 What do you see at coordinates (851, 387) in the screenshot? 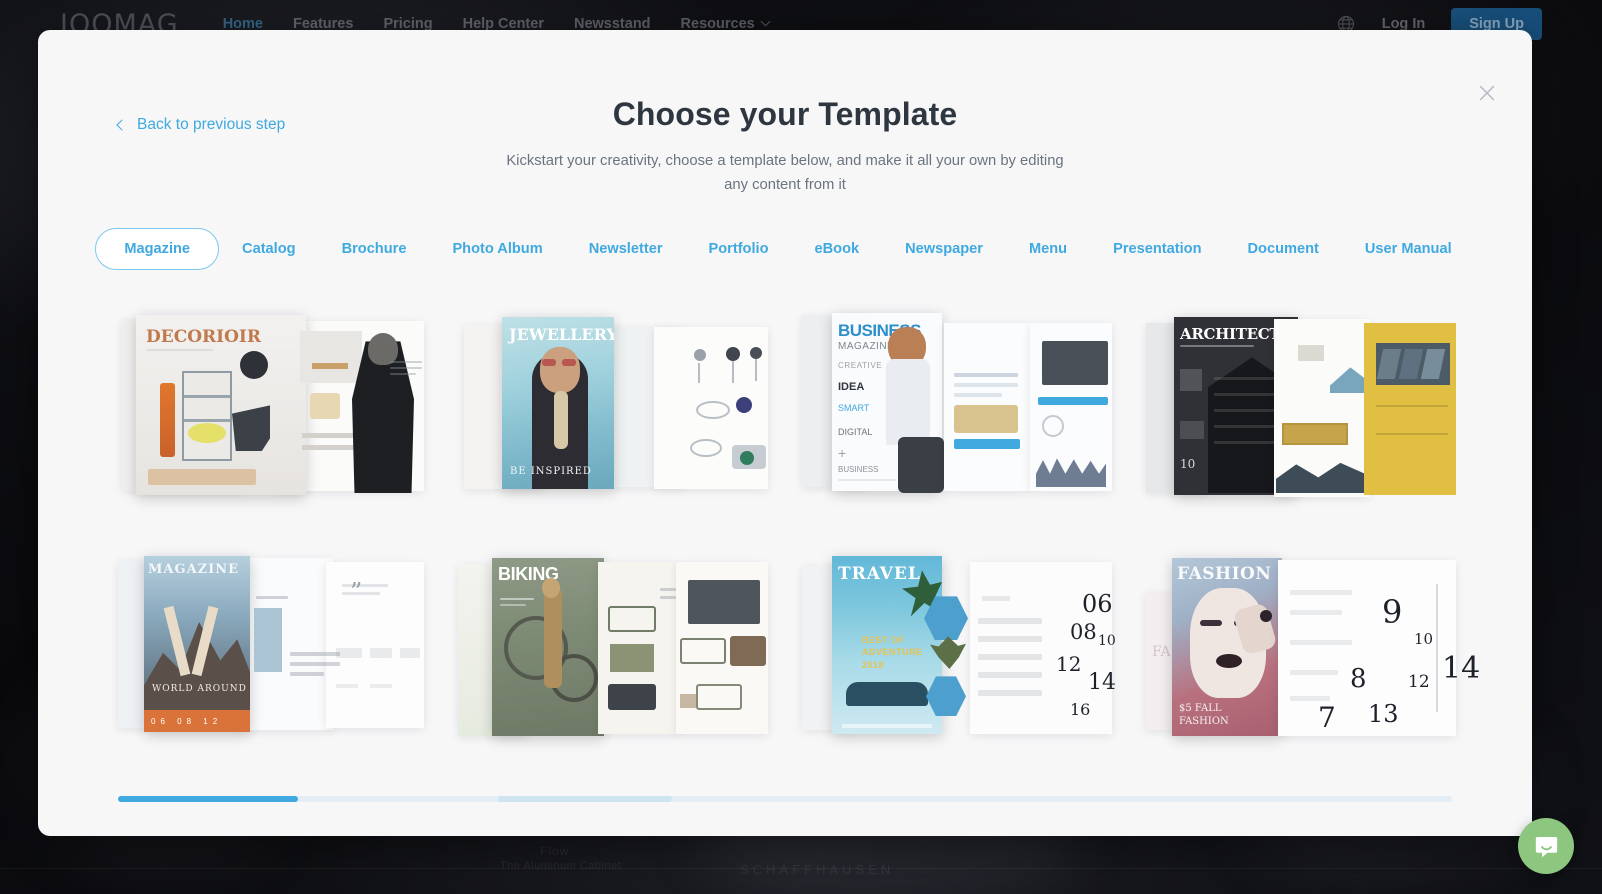
I see `business-label: IDEA` at bounding box center [851, 387].